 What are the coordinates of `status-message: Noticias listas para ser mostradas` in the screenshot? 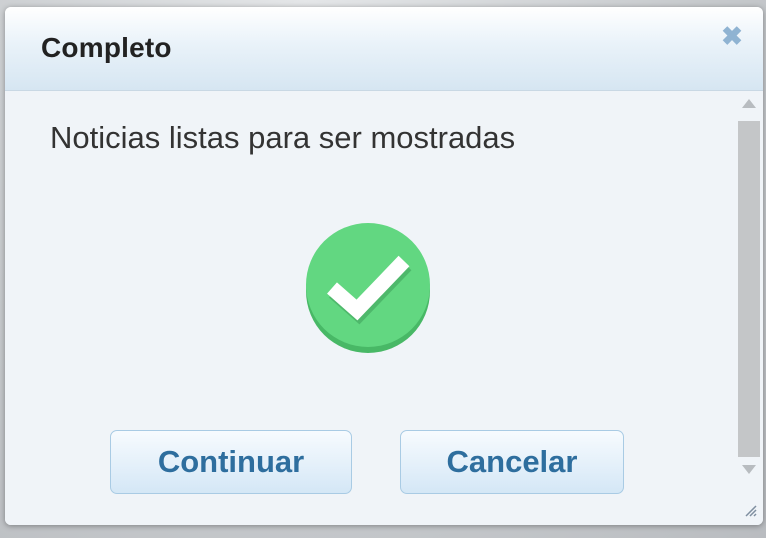 It's located at (283, 137).